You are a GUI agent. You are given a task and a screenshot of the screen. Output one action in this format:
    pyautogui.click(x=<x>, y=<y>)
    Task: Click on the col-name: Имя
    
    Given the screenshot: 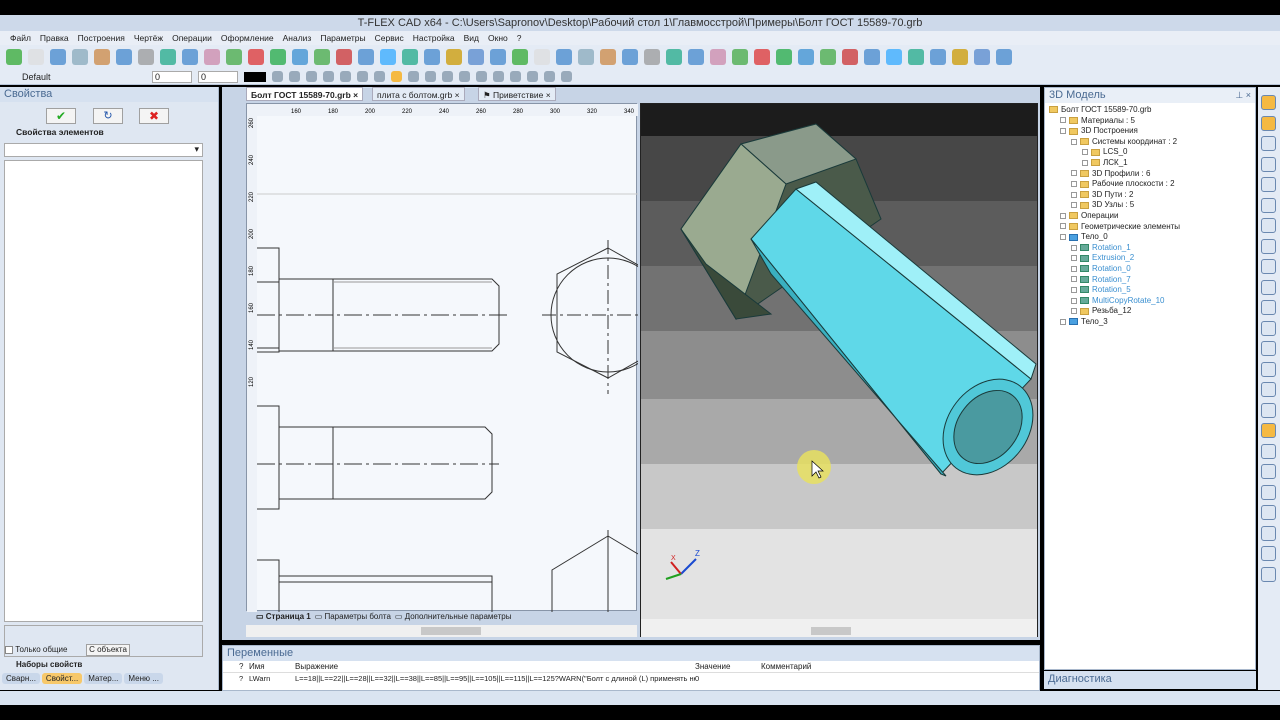 What is the action you would take?
    pyautogui.click(x=272, y=666)
    